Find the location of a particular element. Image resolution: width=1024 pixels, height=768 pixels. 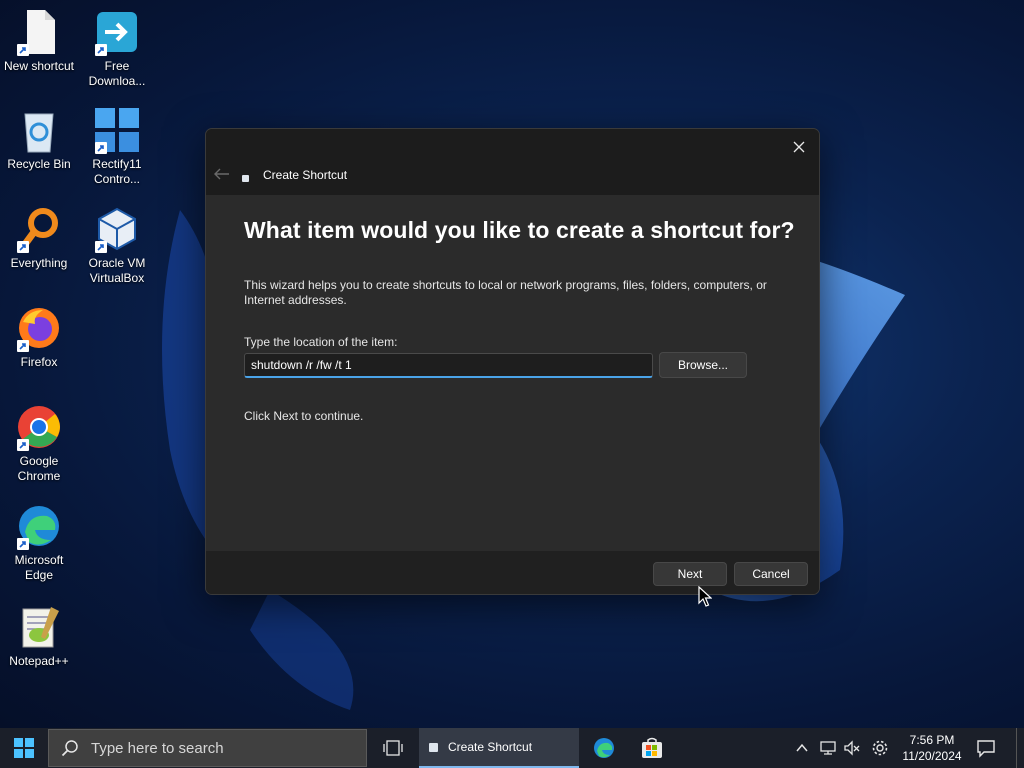

dialog-titlebar: Create Shortcut is located at coordinates (512, 162).